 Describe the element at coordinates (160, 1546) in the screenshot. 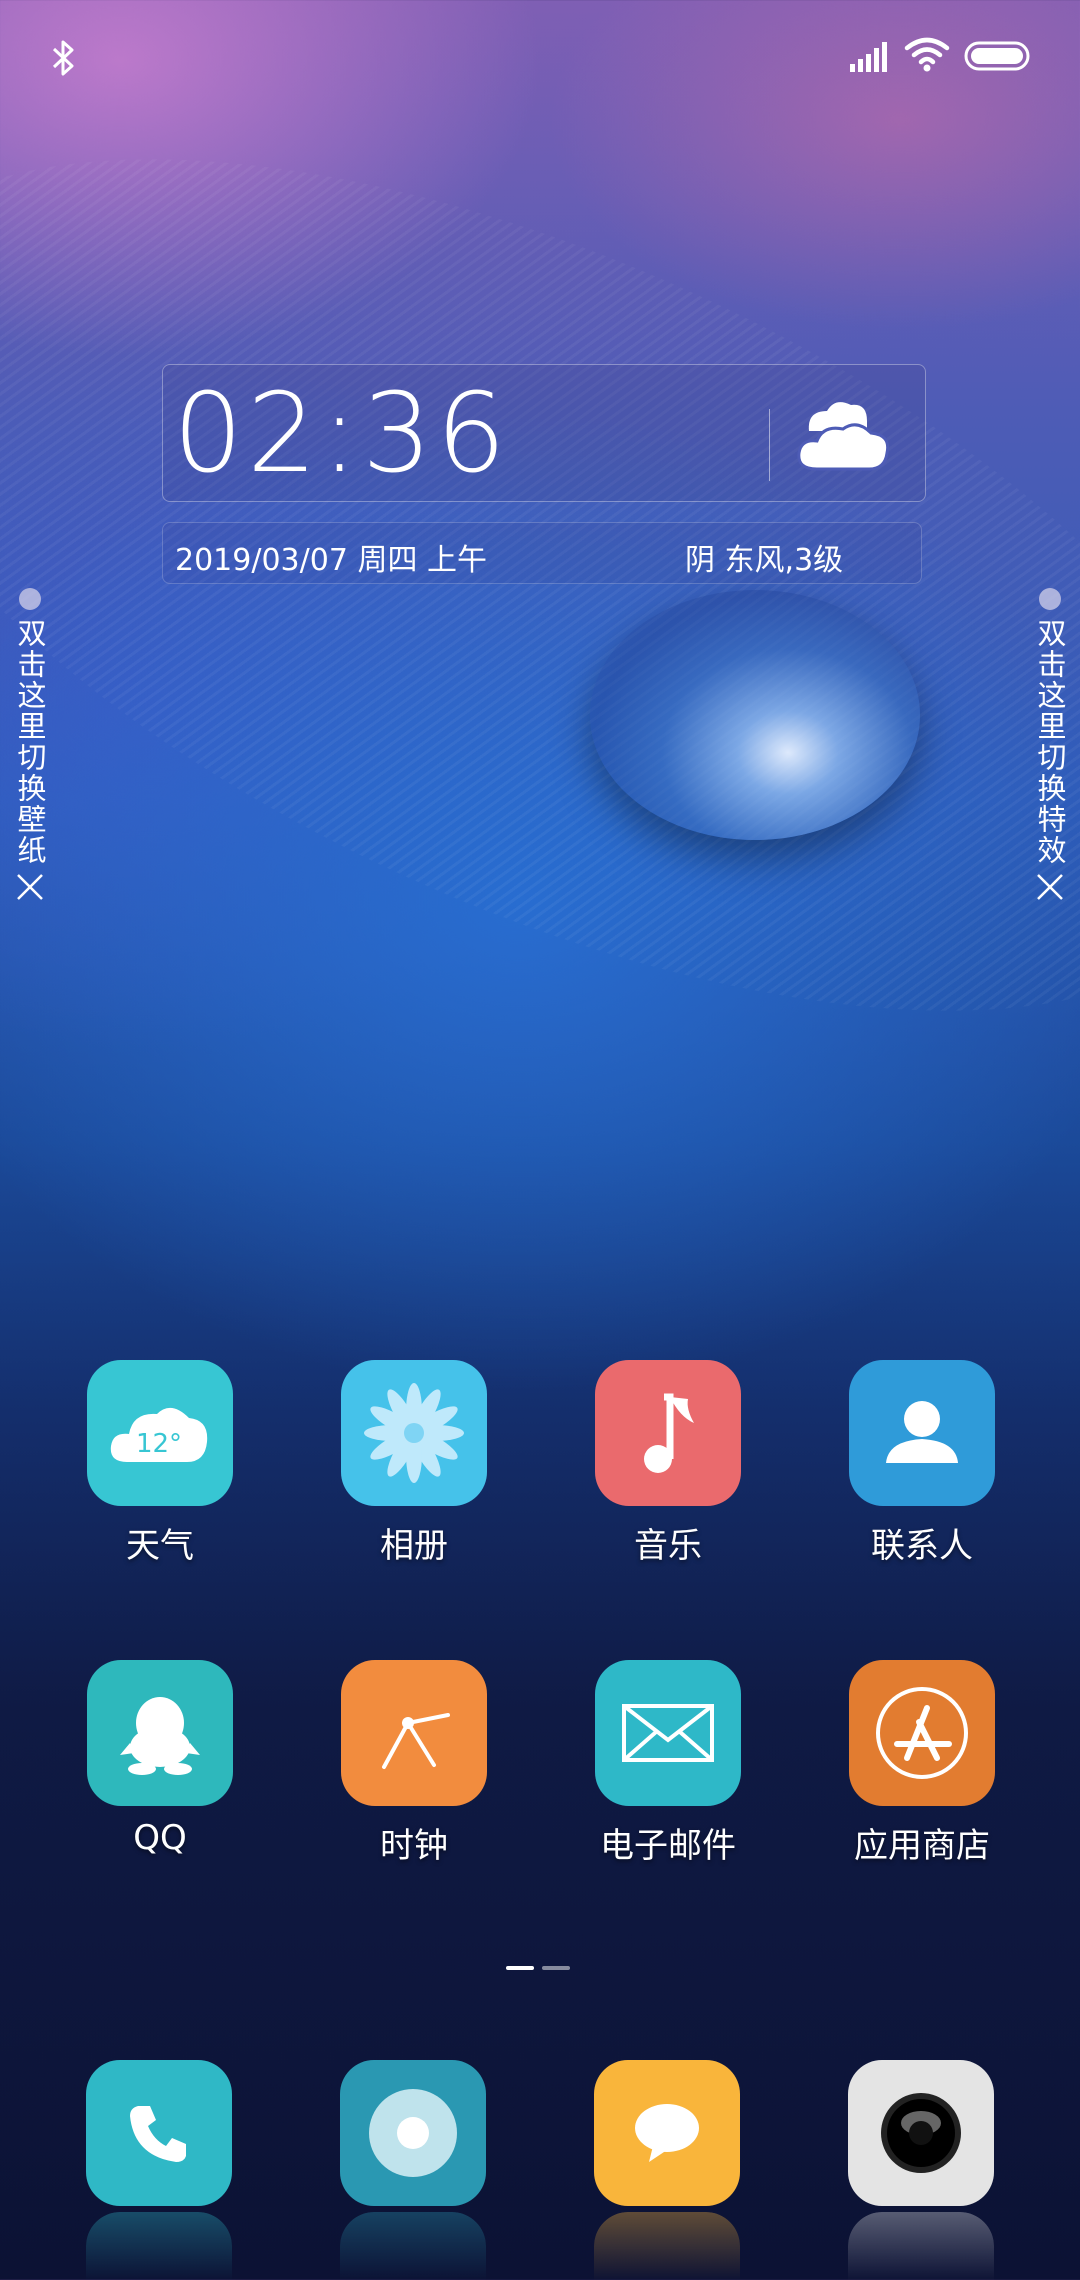

I see `app-label: 天气` at that location.